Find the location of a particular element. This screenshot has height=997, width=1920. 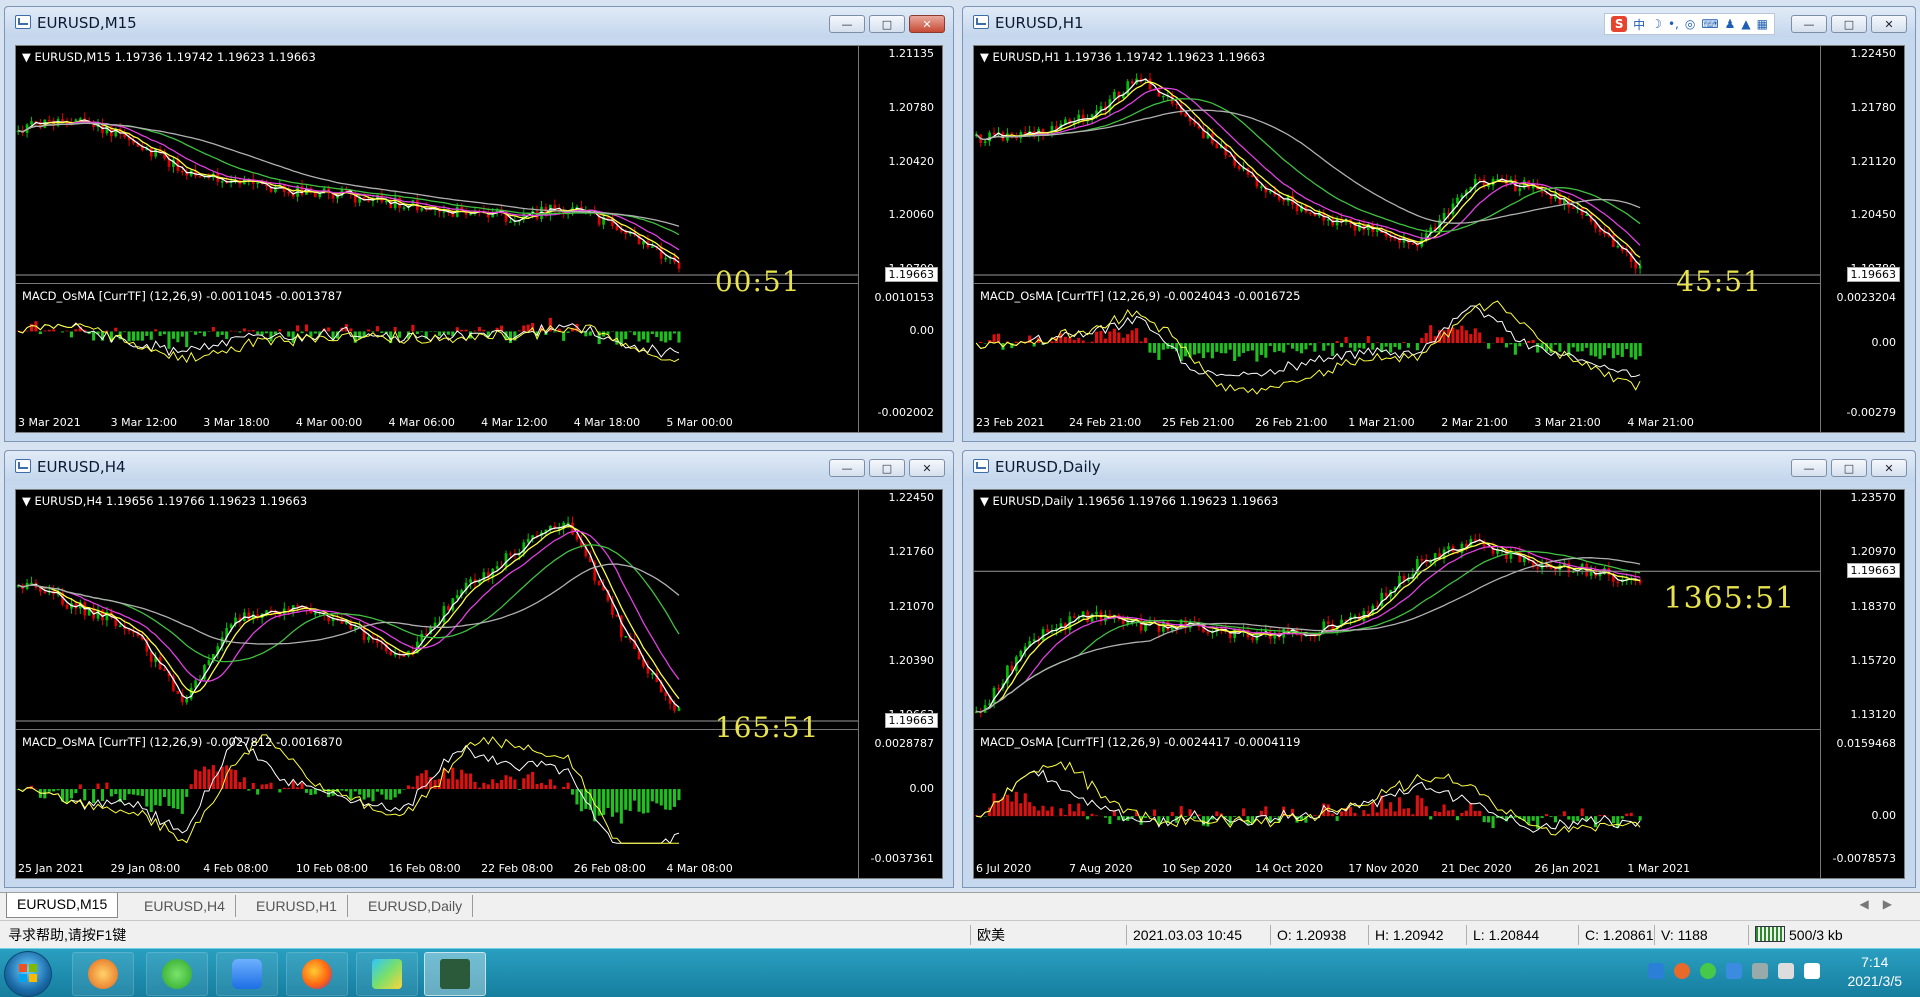

firefox-icon is located at coordinates (317, 974).